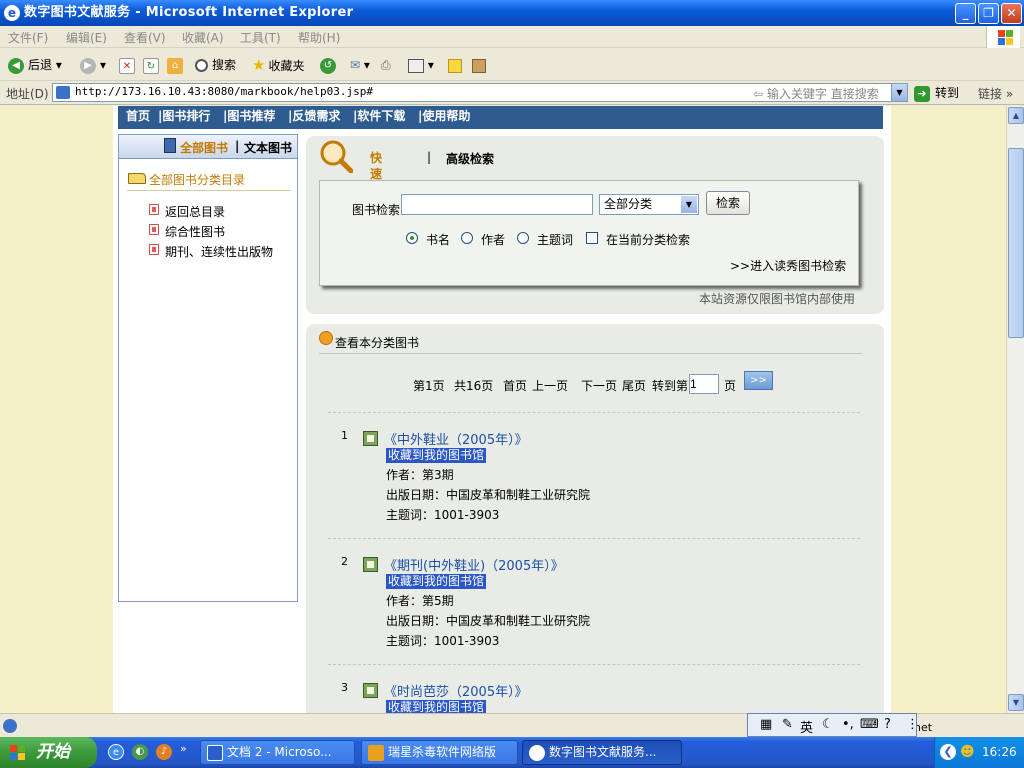 The height and width of the screenshot is (768, 1024). I want to click on task-antivirus: 瑞星杀毒软件网络版, so click(439, 752).